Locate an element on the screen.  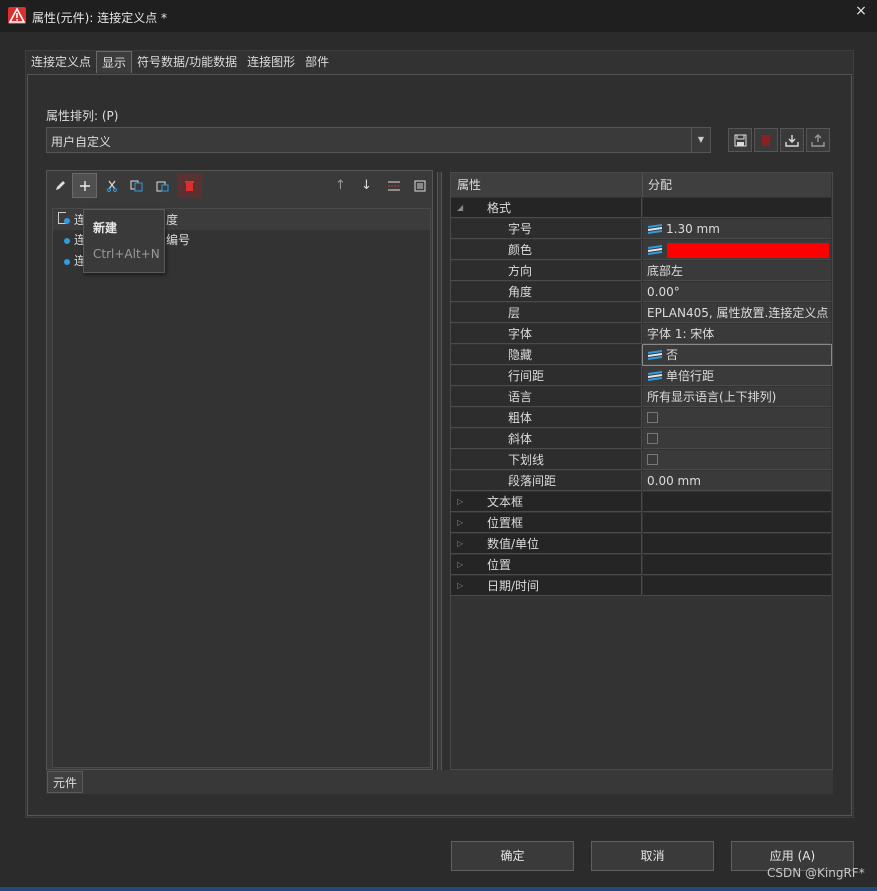
property-arrangement-select: 用户自定义 ▼ is located at coordinates (378, 140).